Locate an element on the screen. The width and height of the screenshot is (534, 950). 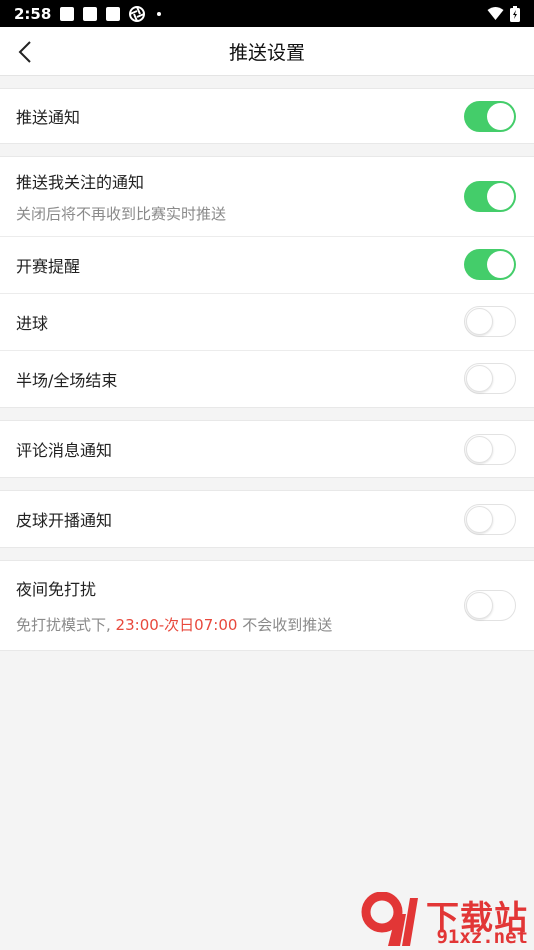
setting-label: 推送通知 is located at coordinates (48, 117).